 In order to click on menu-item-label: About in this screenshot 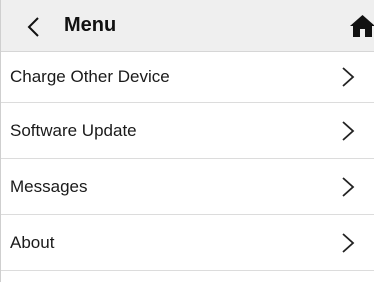, I will do `click(32, 242)`.